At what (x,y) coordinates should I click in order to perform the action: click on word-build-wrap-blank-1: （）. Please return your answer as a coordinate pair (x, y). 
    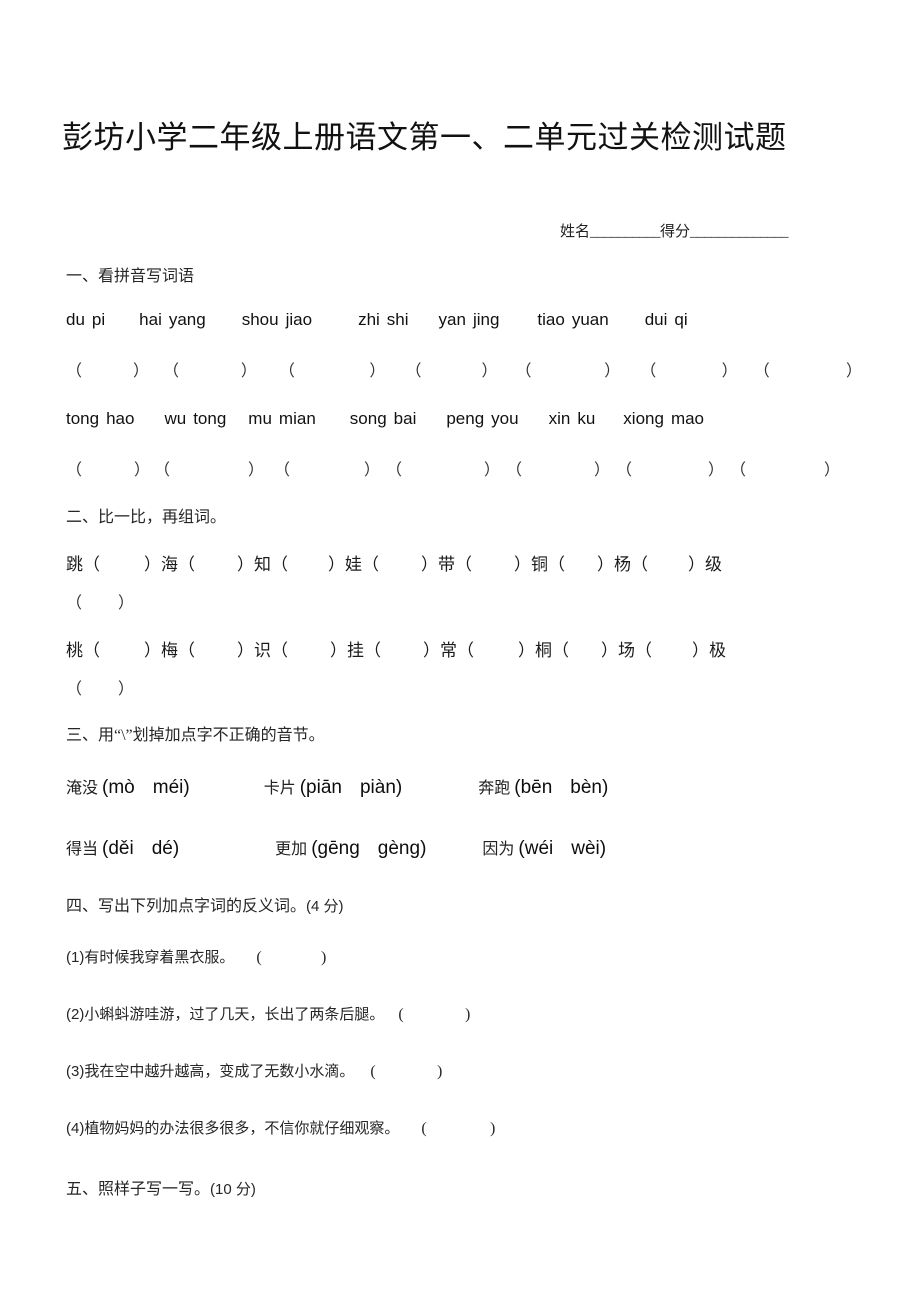
    Looking at the image, I should click on (100, 601).